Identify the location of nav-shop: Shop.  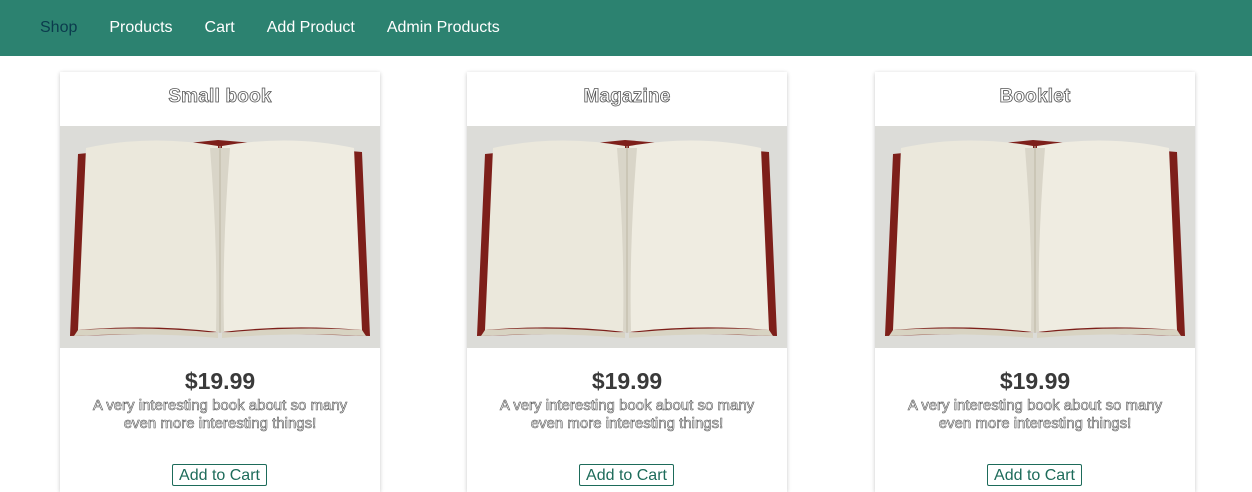
(58, 28).